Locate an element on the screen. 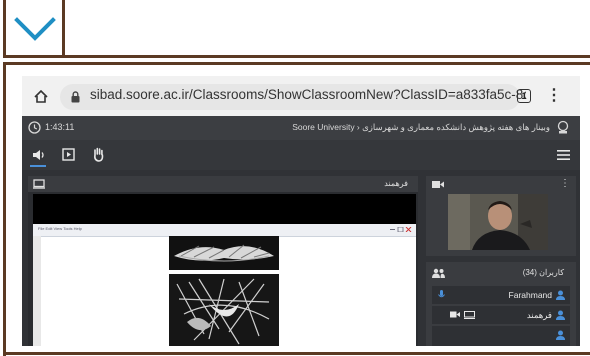 This screenshot has height=356, width=590. home-icon is located at coordinates (41, 96).